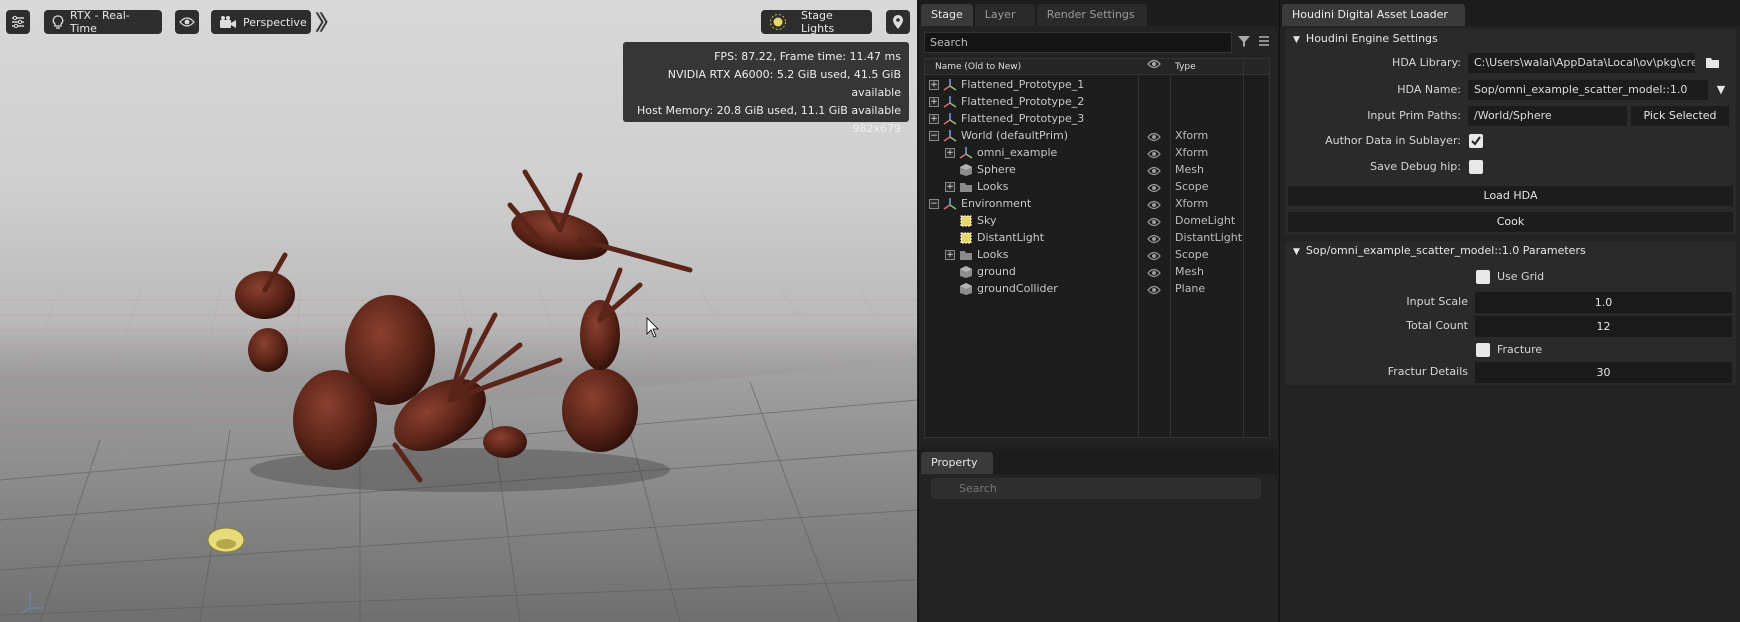 The image size is (1740, 622). I want to click on tree-row-name: Sky, so click(987, 220).